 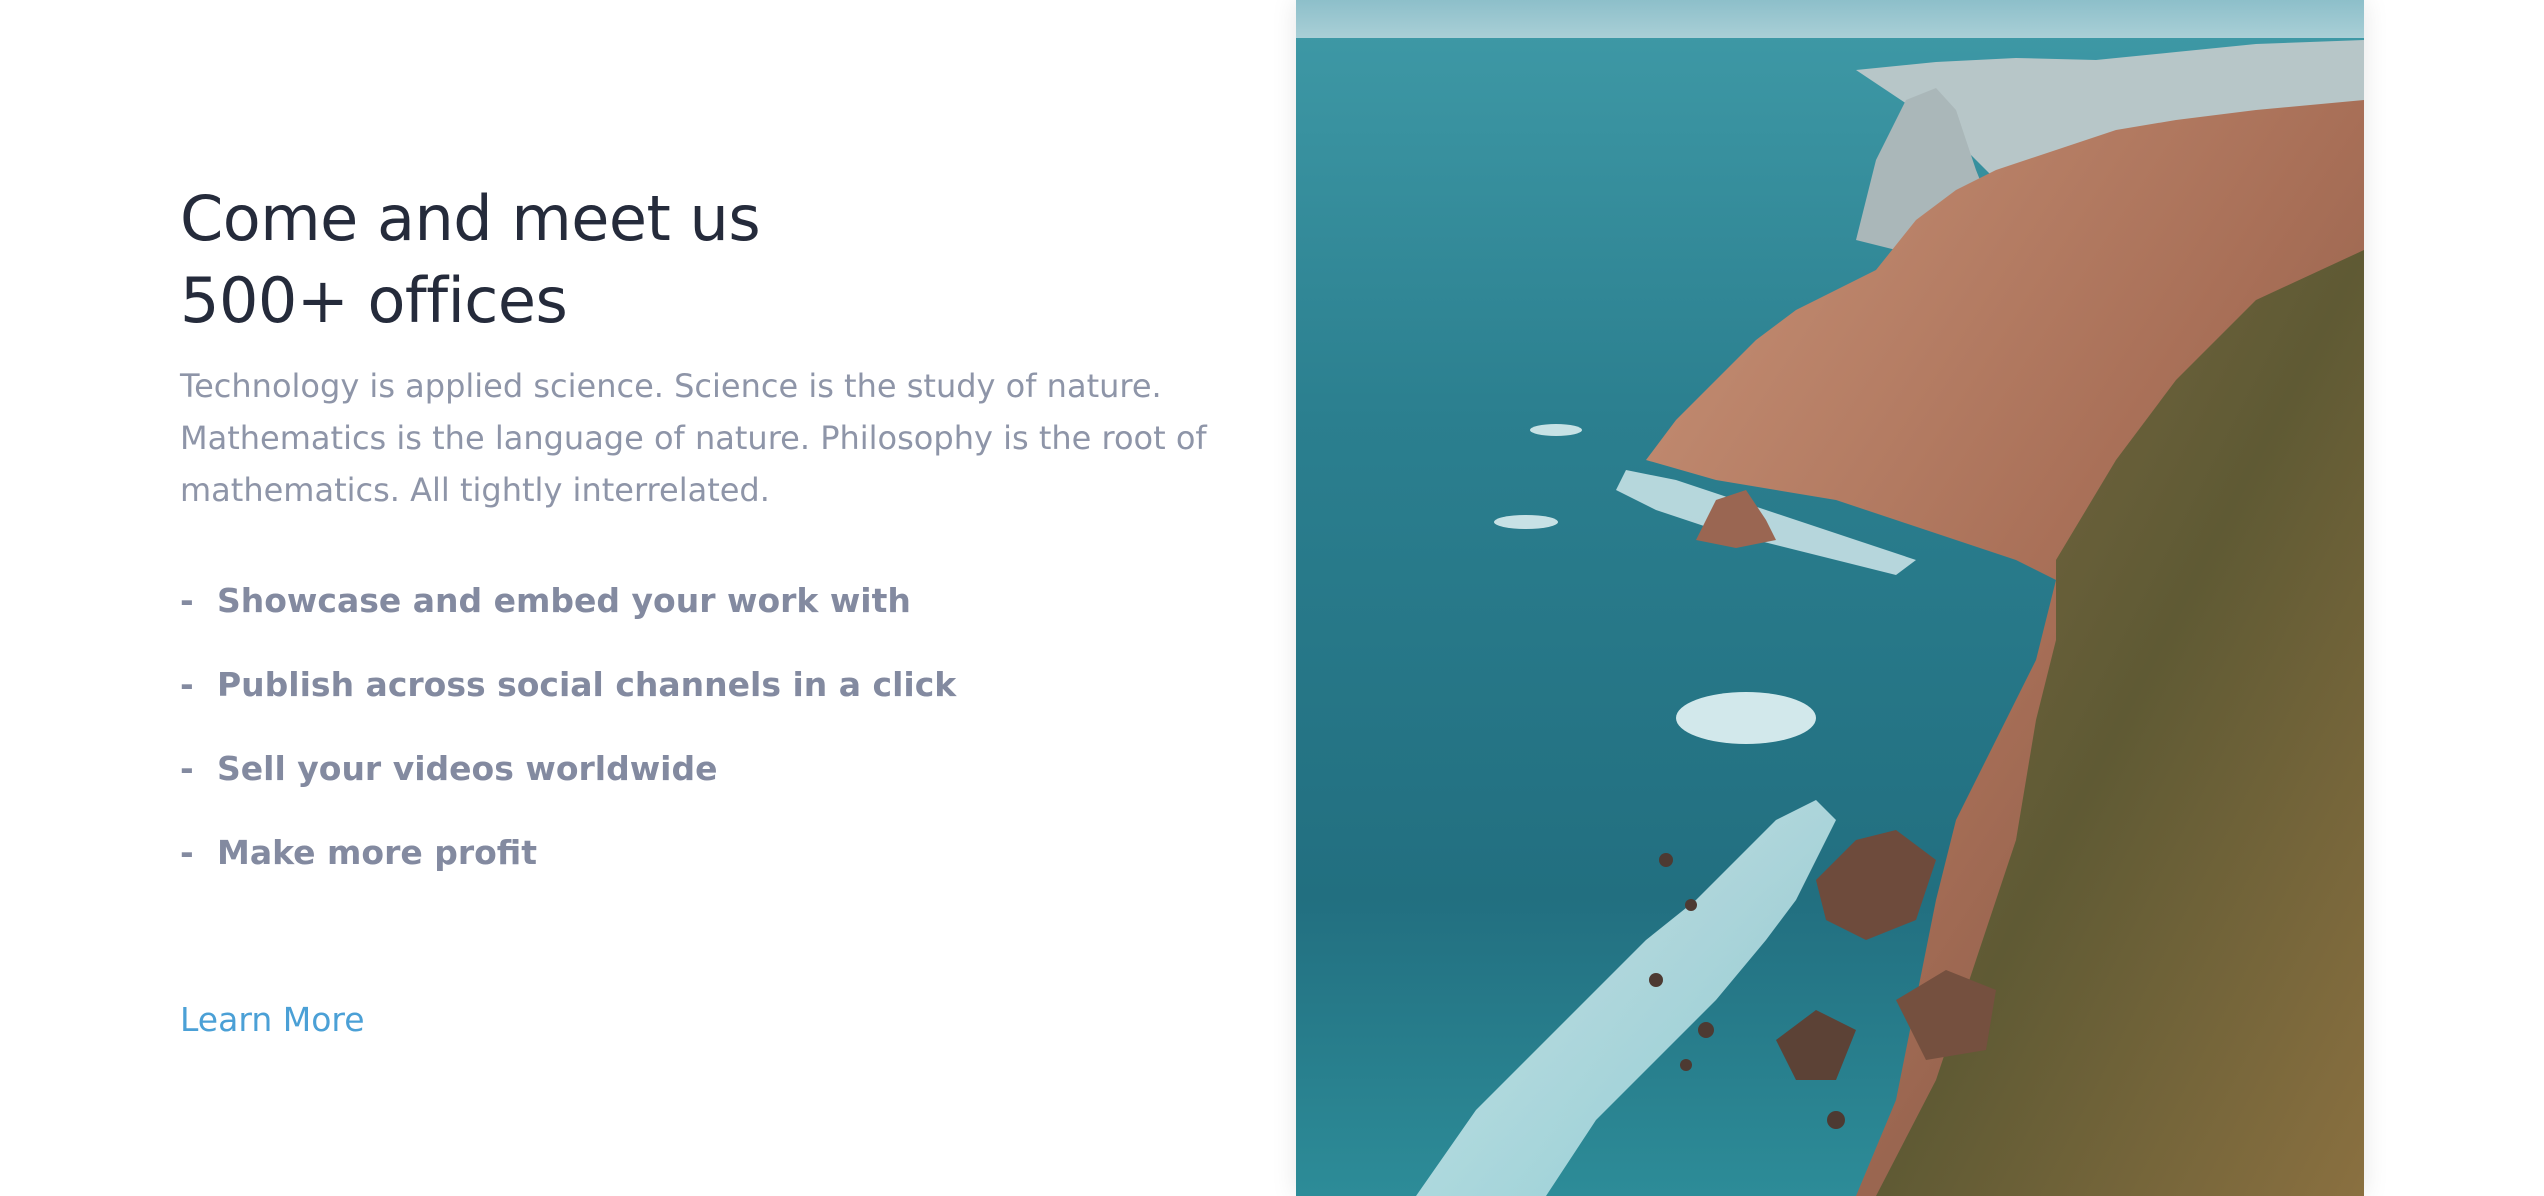 What do you see at coordinates (374, 300) in the screenshot?
I see `title-line-2: 500+ offices` at bounding box center [374, 300].